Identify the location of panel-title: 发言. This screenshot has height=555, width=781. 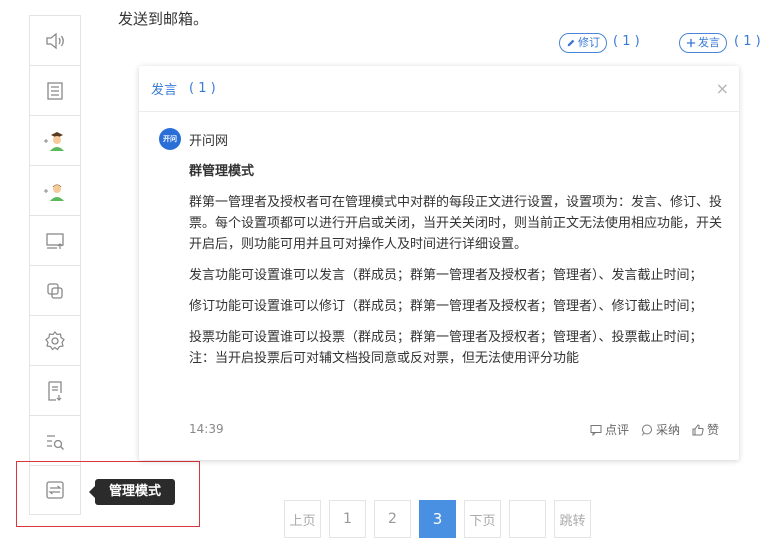
(164, 90).